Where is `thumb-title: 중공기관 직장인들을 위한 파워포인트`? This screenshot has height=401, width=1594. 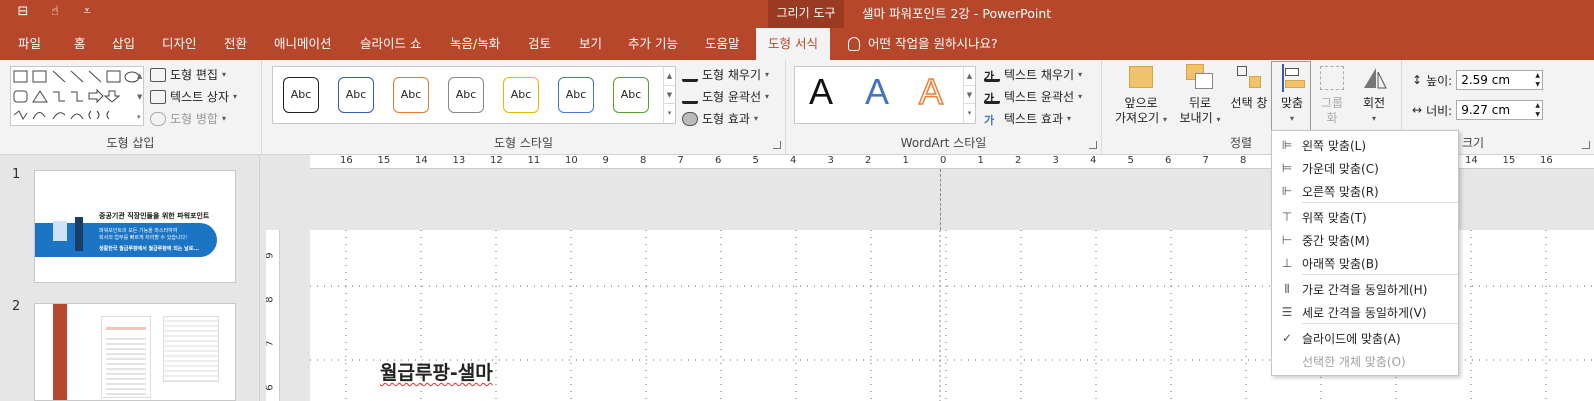
thumb-title: 중공기관 직장인들을 위한 파워포인트 is located at coordinates (154, 216).